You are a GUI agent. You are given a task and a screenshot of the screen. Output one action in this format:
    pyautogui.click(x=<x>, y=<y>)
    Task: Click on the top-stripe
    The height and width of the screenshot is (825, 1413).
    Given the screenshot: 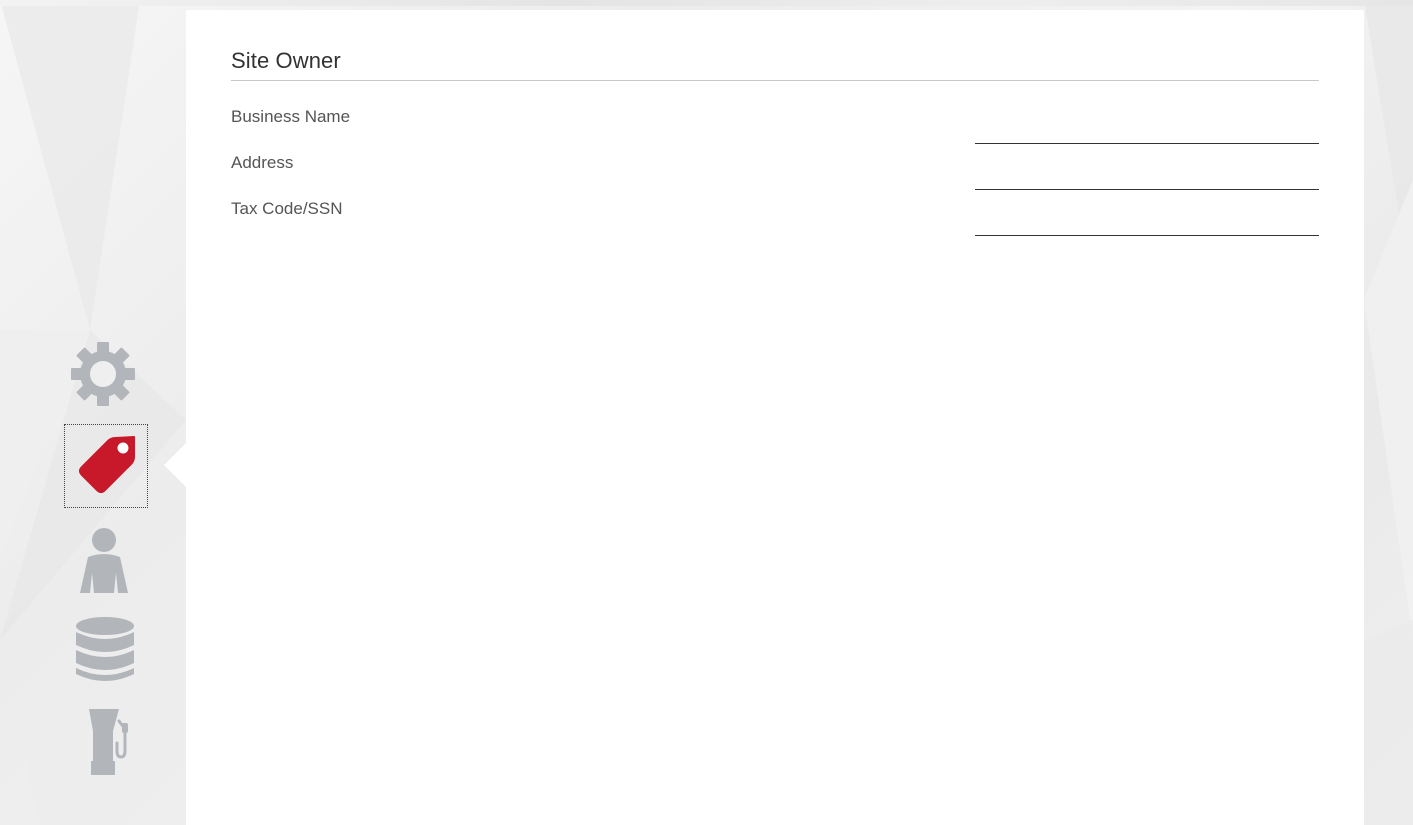 What is the action you would take?
    pyautogui.click(x=706, y=3)
    